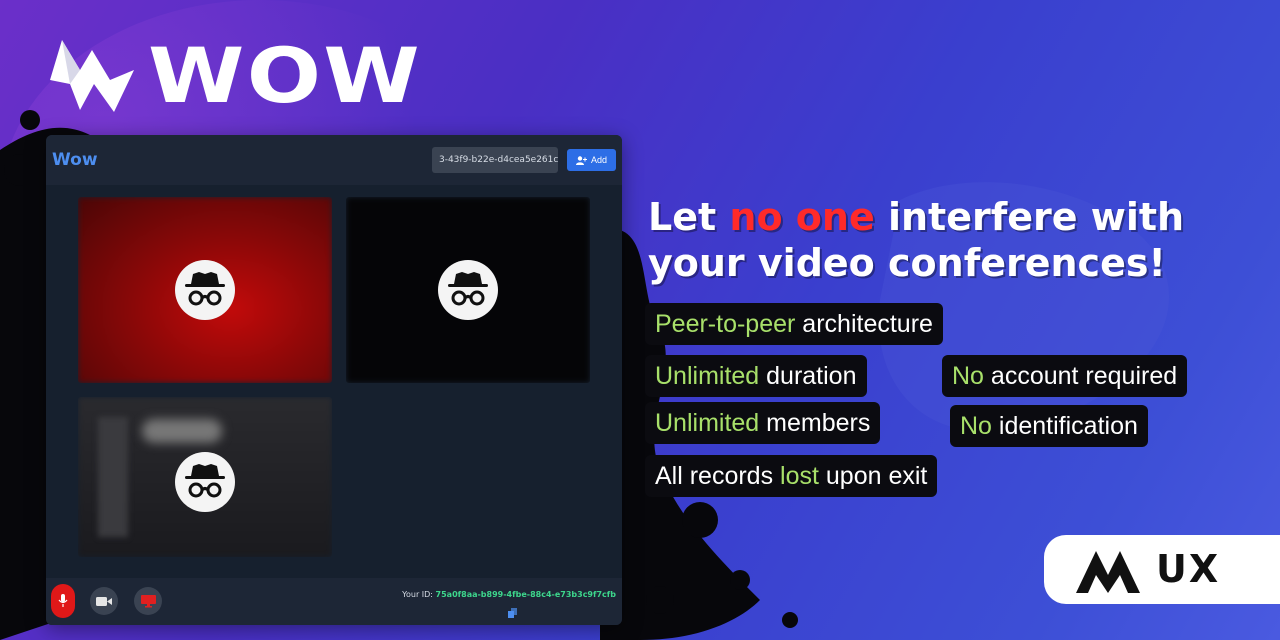 This screenshot has height=640, width=1280. I want to click on feature-text: All records, so click(718, 476).